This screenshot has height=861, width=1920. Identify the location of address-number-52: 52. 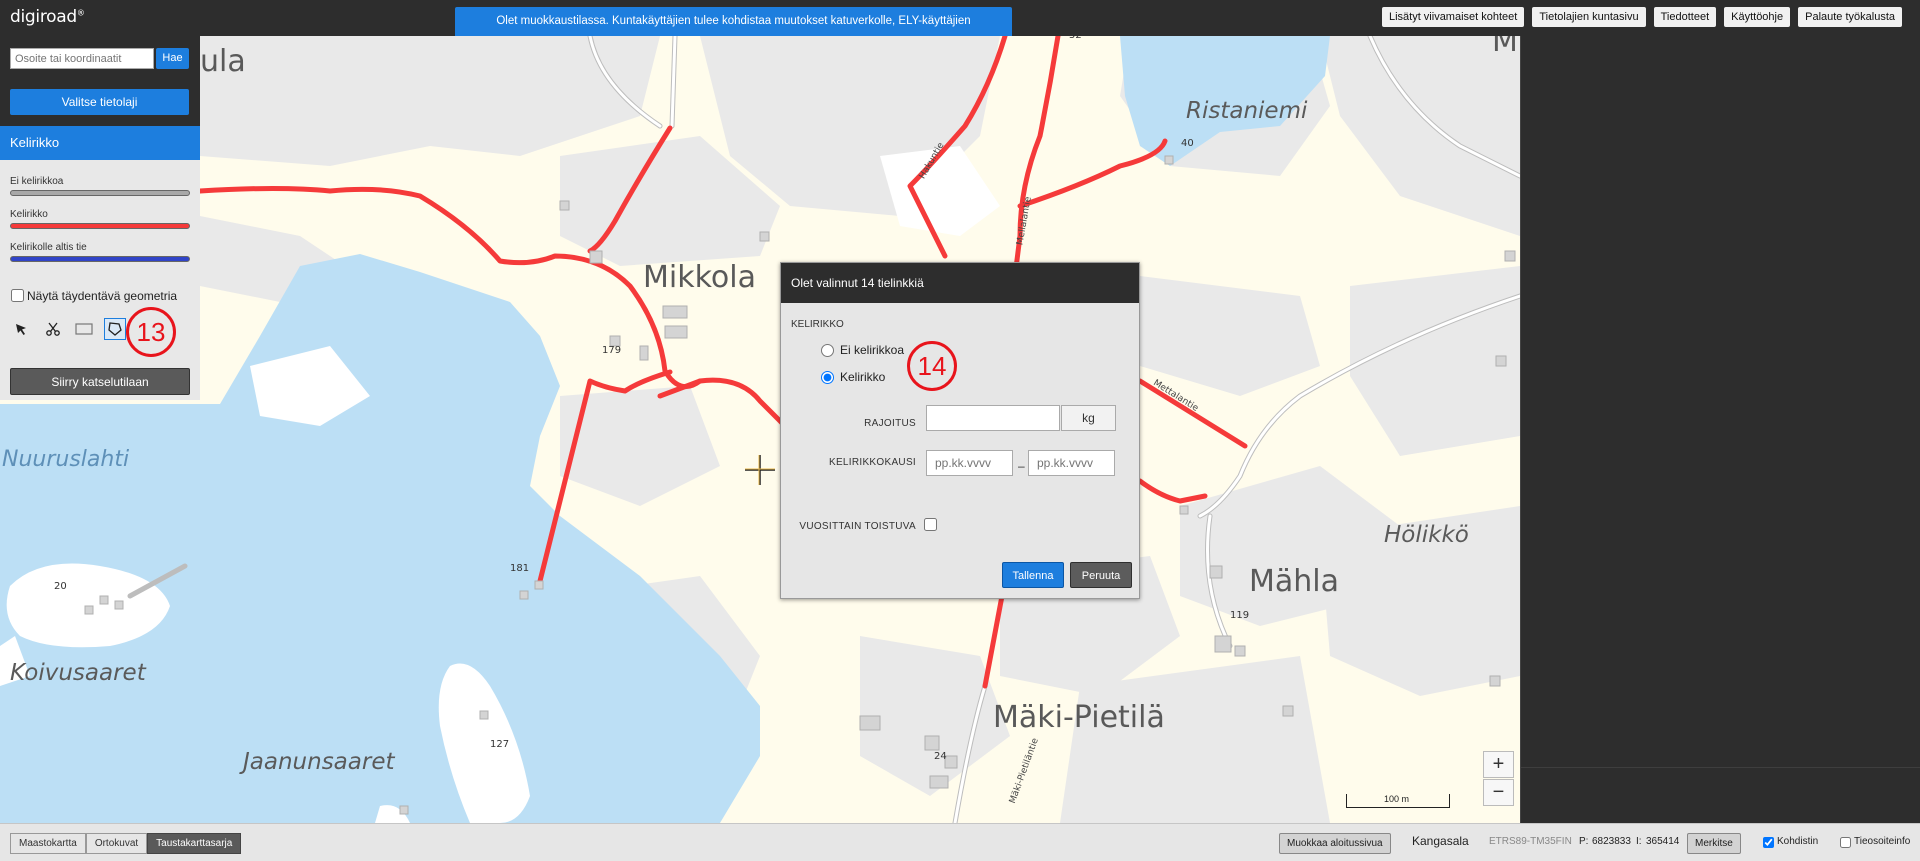
(1075, 38).